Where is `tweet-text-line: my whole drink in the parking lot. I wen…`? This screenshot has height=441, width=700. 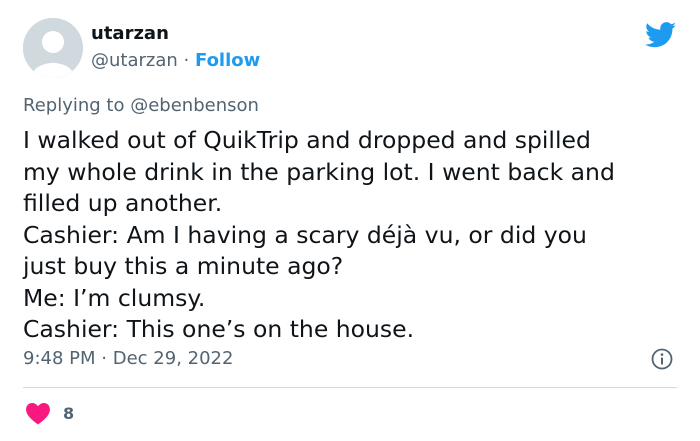 tweet-text-line: my whole drink in the parking lot. I wen… is located at coordinates (319, 171).